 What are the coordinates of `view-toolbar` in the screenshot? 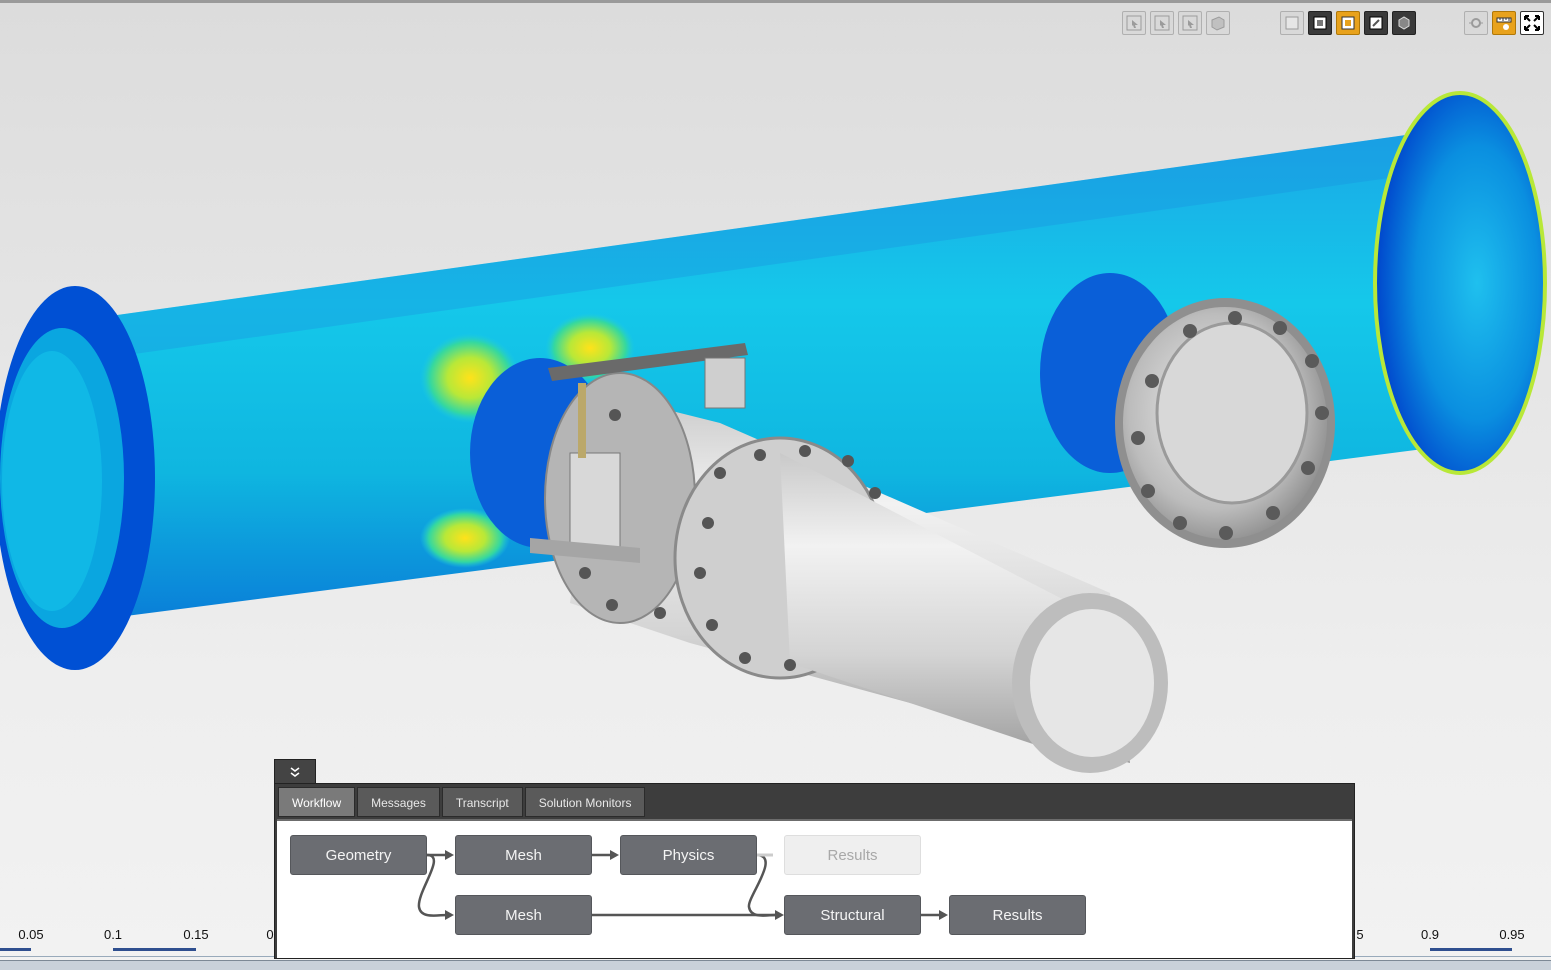 It's located at (1348, 23).